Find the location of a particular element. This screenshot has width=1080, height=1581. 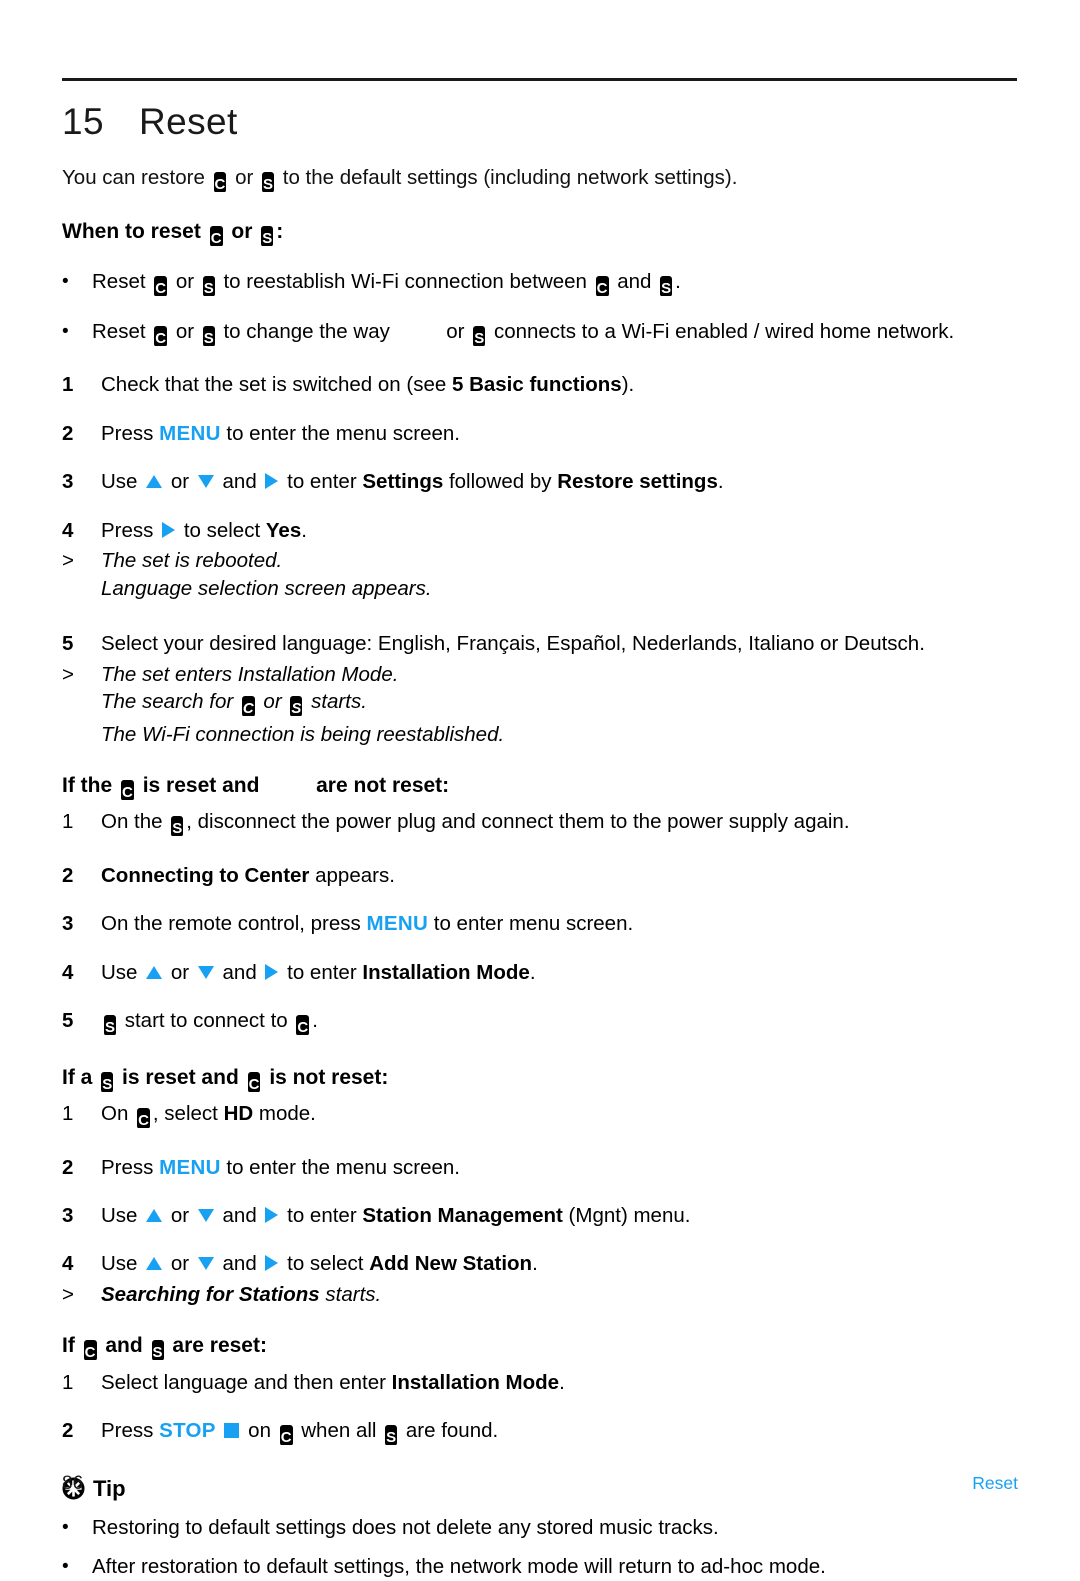

list-item: 2 Press MENU to enter the menu screen. is located at coordinates (540, 1167).